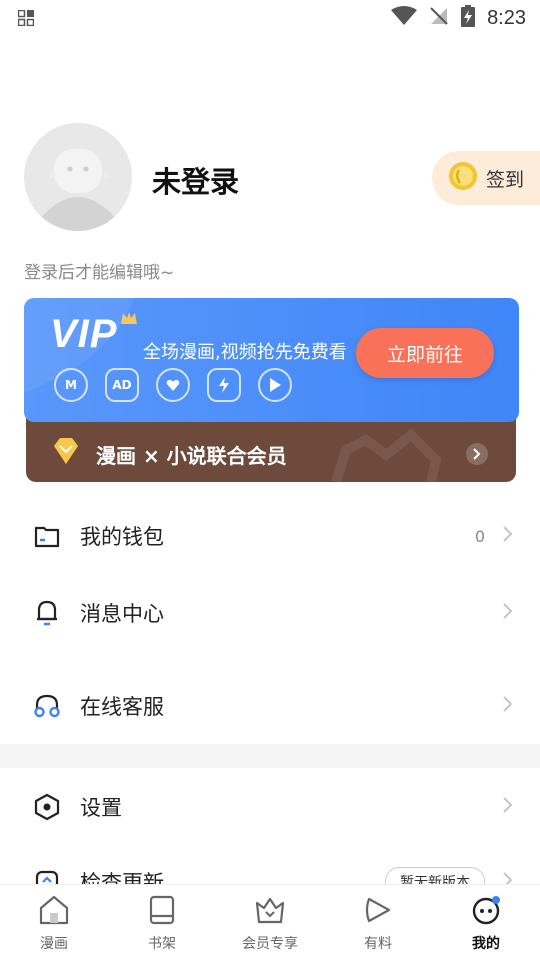  What do you see at coordinates (505, 179) in the screenshot?
I see `checkin-label: 签到` at bounding box center [505, 179].